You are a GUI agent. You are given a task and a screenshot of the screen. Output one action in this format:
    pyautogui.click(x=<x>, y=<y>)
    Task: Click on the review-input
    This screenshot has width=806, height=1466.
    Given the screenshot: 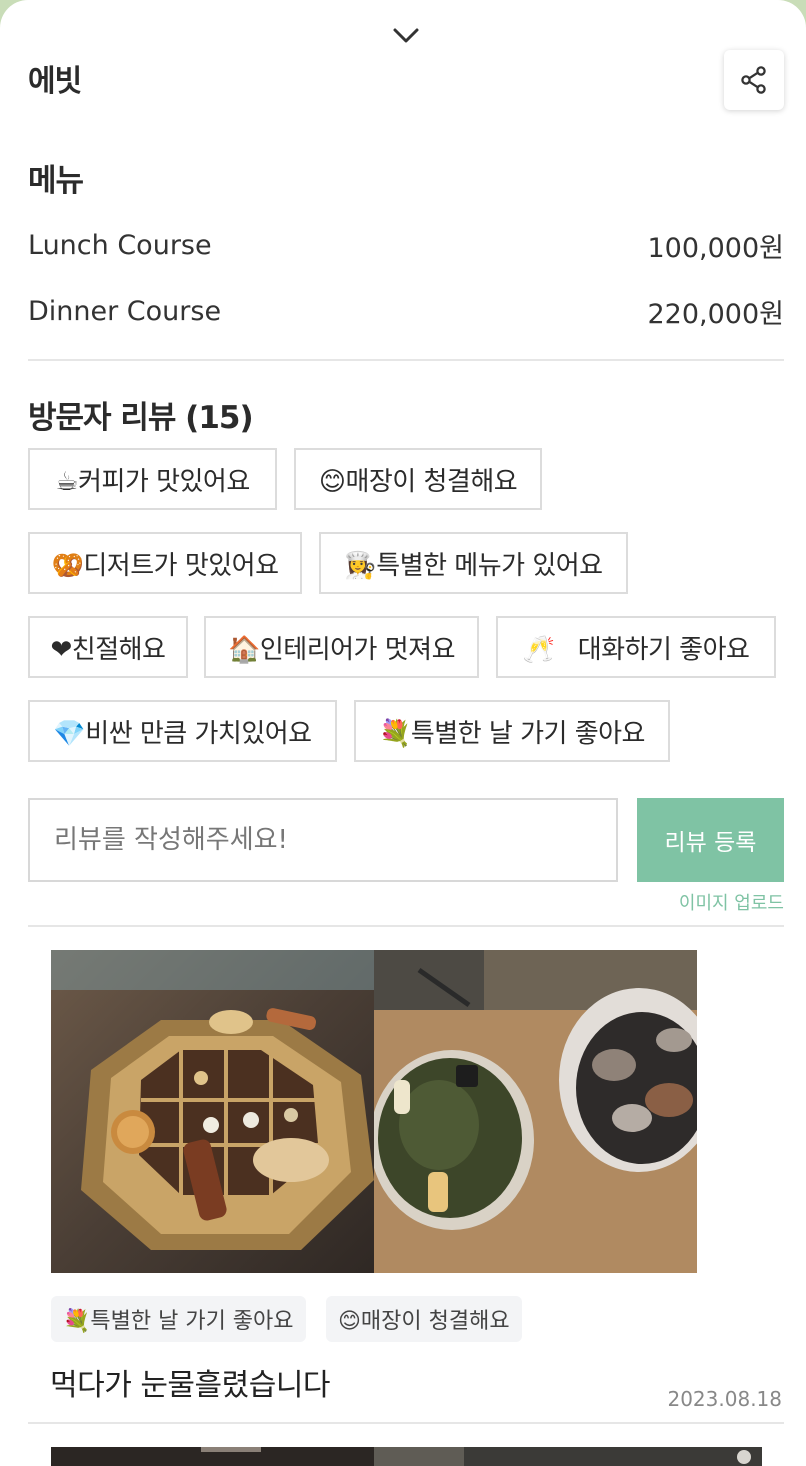 What is the action you would take?
    pyautogui.click(x=323, y=840)
    